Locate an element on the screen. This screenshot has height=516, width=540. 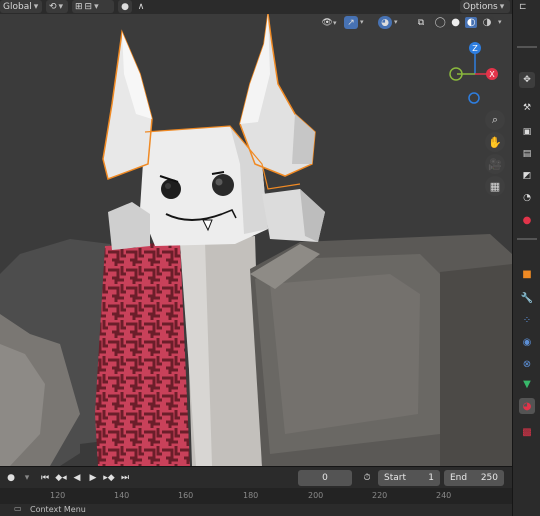
record-icon: ● is located at coordinates (11, 478).